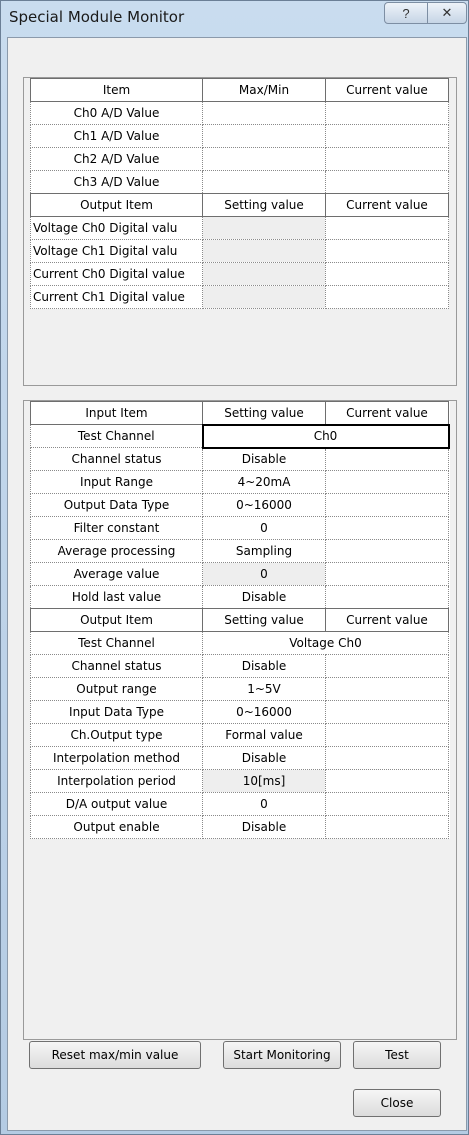  I want to click on table-row: Ch2 A/D Value, so click(239, 159).